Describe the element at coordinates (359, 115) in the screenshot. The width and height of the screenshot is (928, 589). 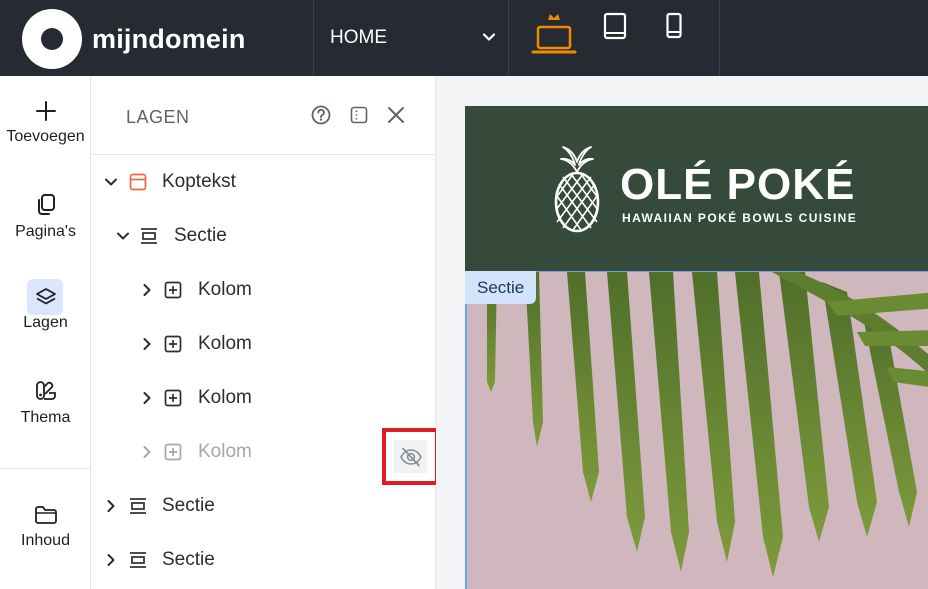
I see `dock-icon` at that location.